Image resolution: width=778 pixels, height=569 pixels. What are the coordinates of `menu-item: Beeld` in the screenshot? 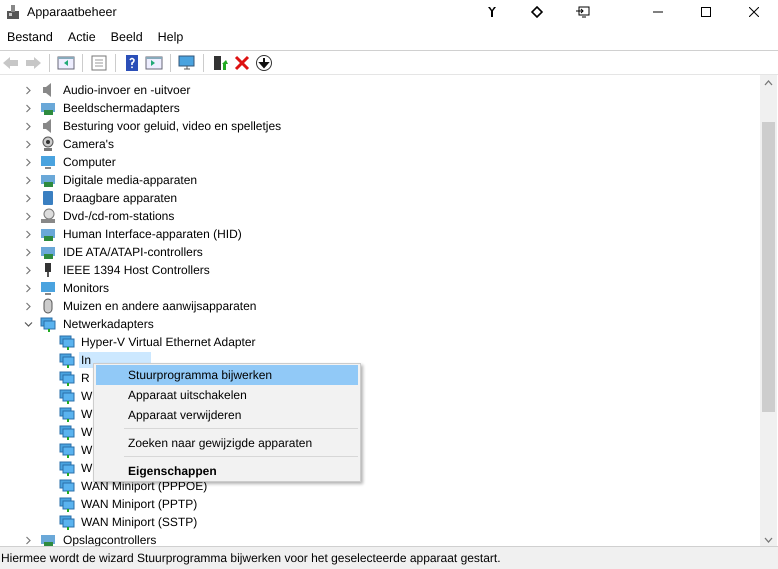 It's located at (126, 37).